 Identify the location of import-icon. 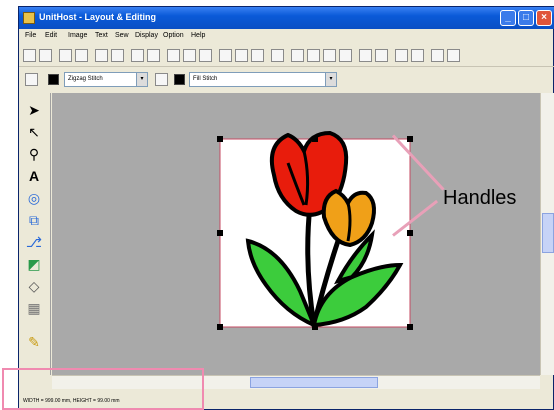
(65, 55).